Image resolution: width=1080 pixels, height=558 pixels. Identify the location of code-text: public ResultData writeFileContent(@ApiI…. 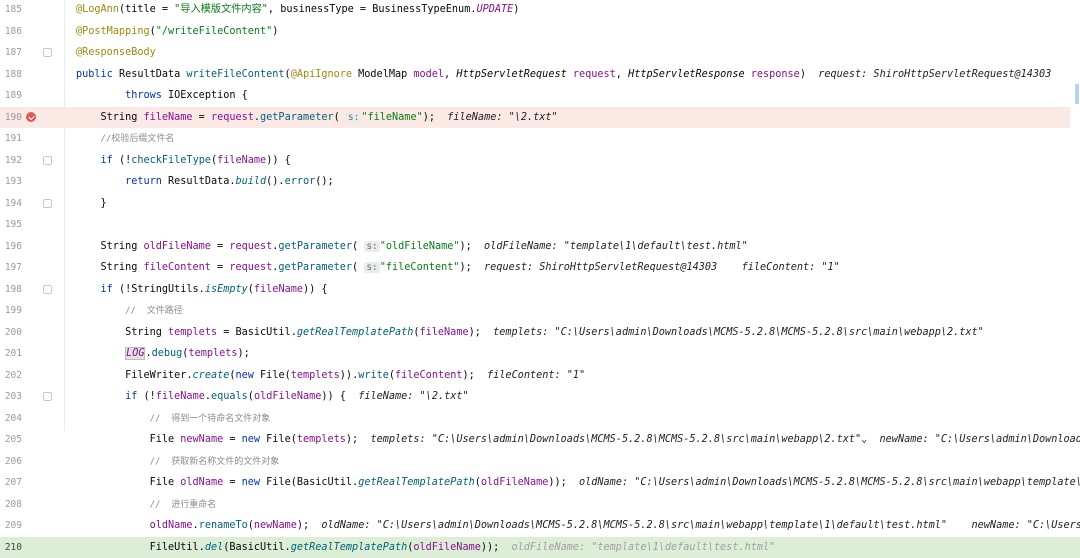
(578, 74).